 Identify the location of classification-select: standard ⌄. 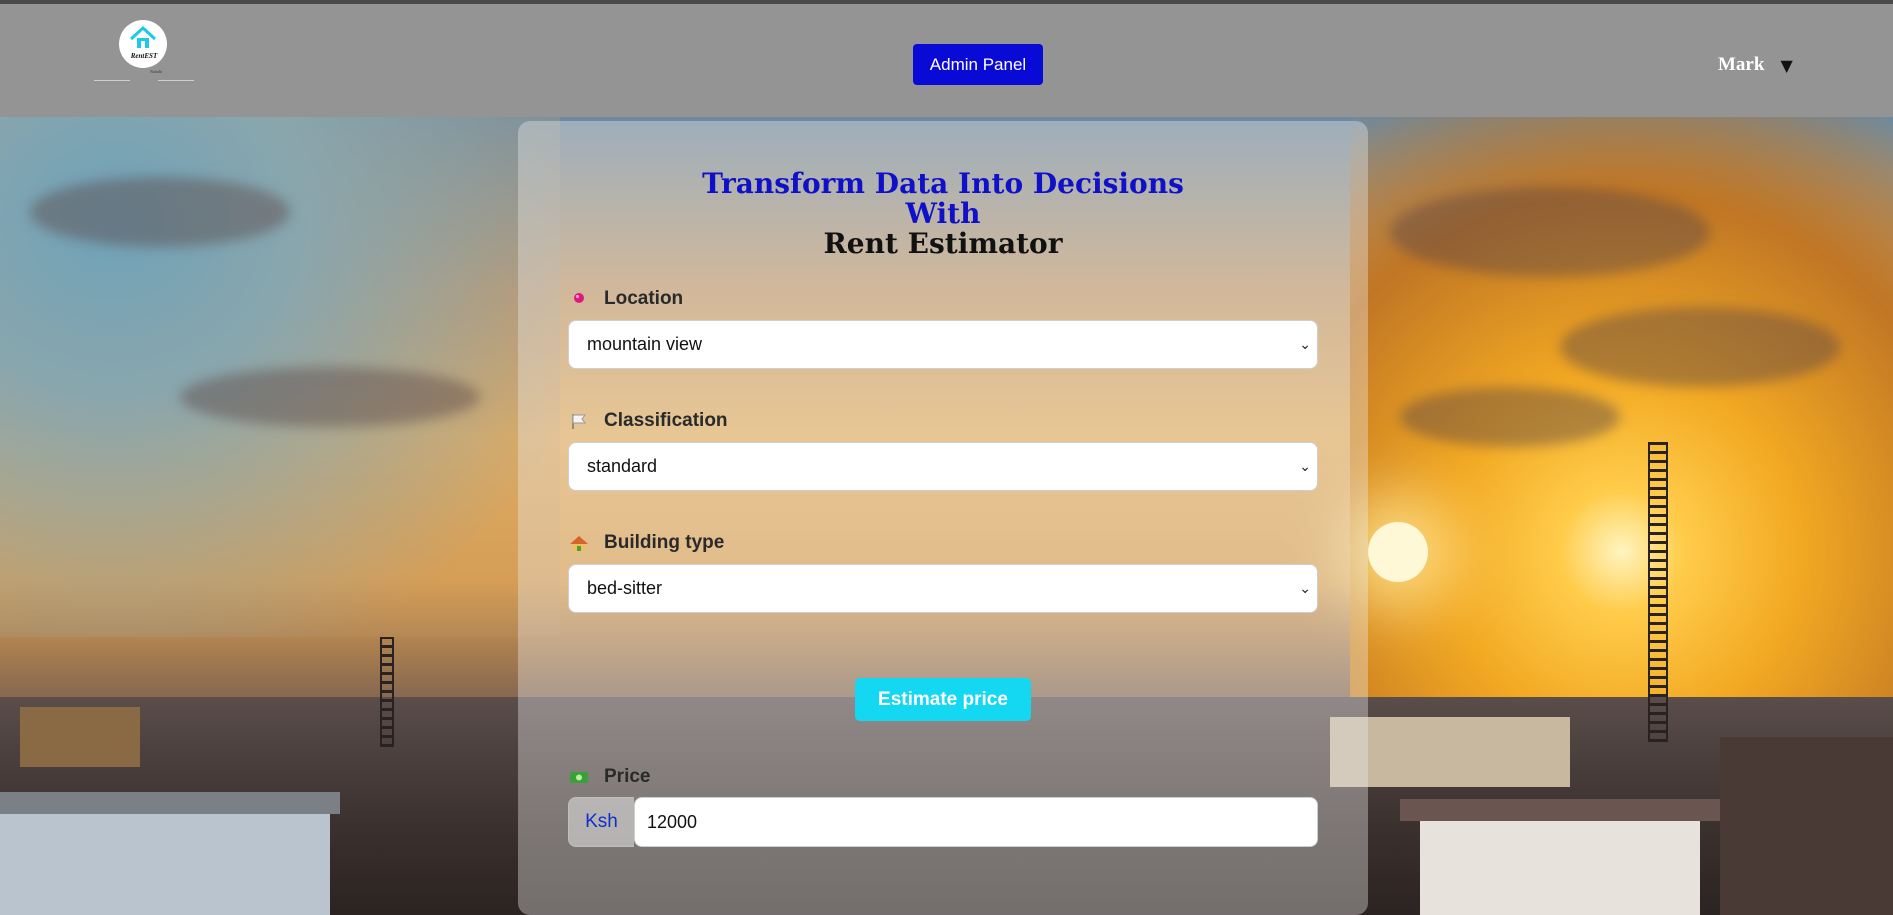
(943, 466).